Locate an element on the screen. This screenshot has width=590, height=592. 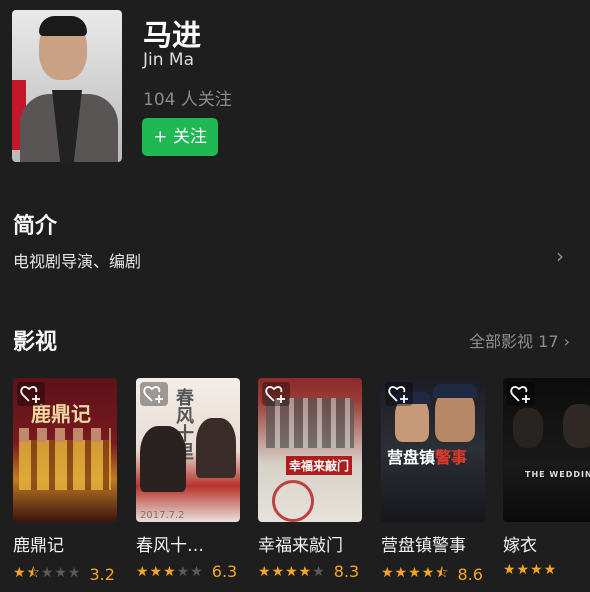
rating-score: 3.2 is located at coordinates (102, 574).